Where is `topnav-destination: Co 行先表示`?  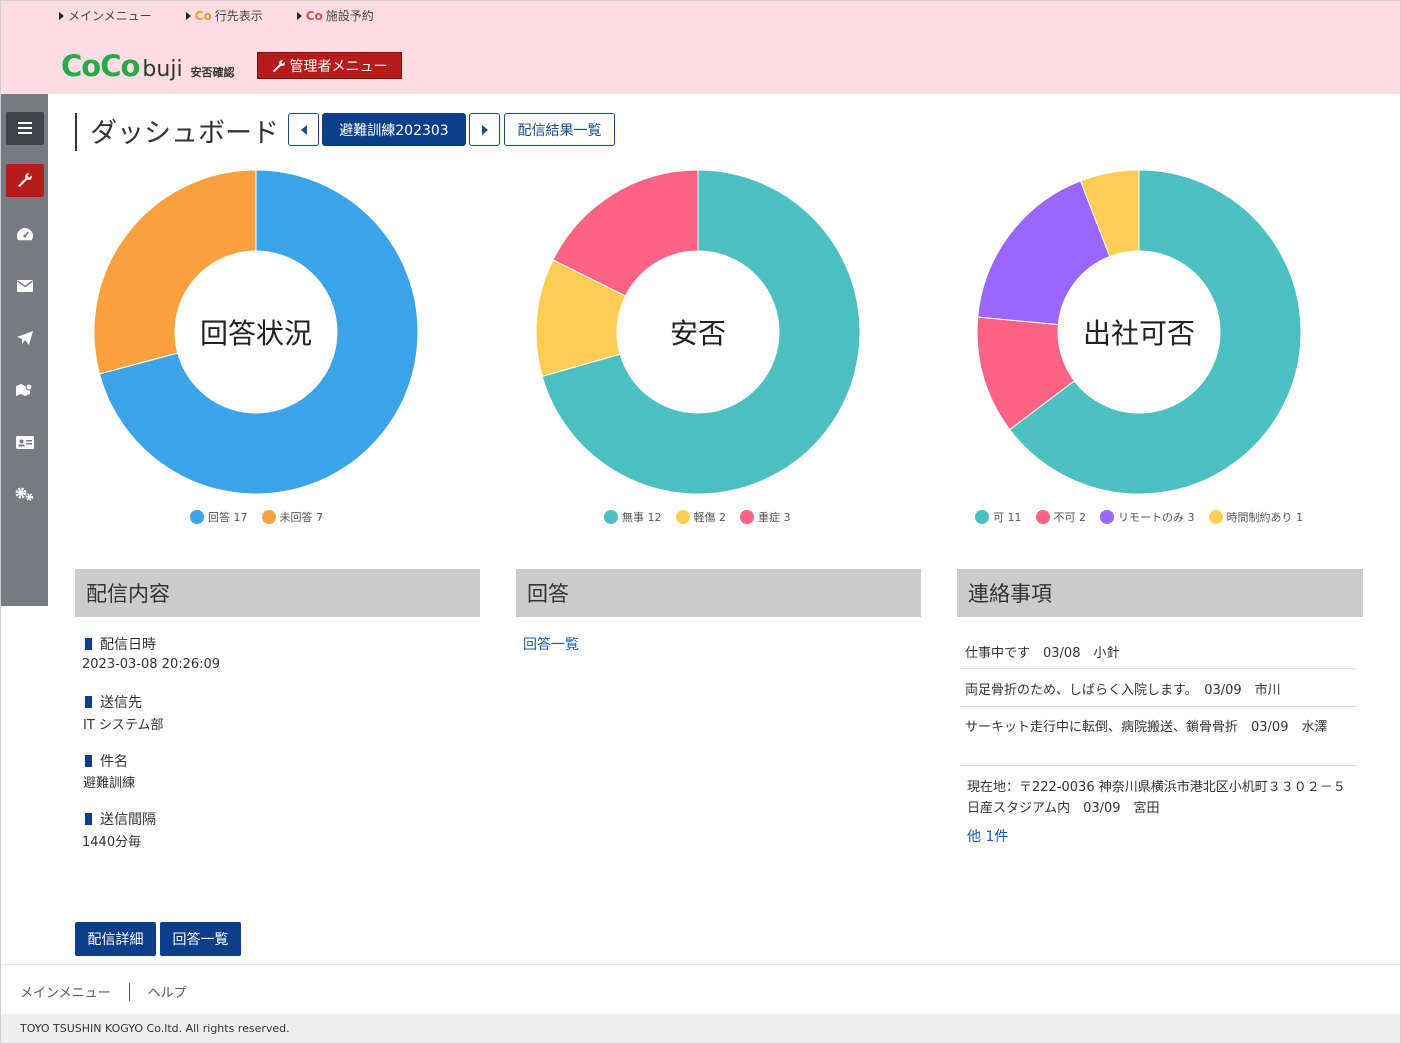 topnav-destination: Co 行先表示 is located at coordinates (224, 15).